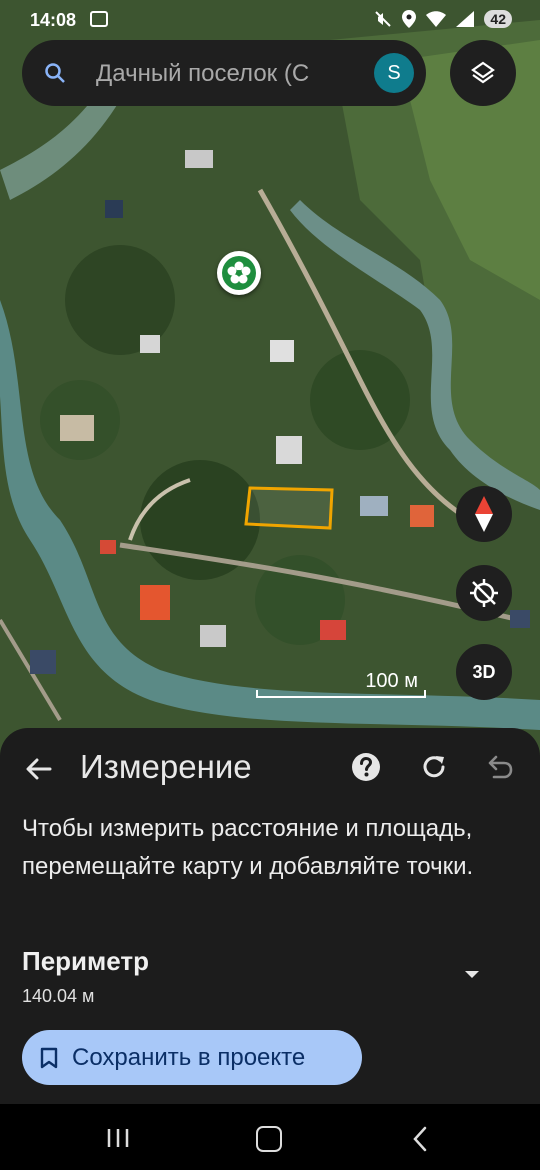 This screenshot has width=540, height=1170. I want to click on screen-record-icon, so click(99, 19).